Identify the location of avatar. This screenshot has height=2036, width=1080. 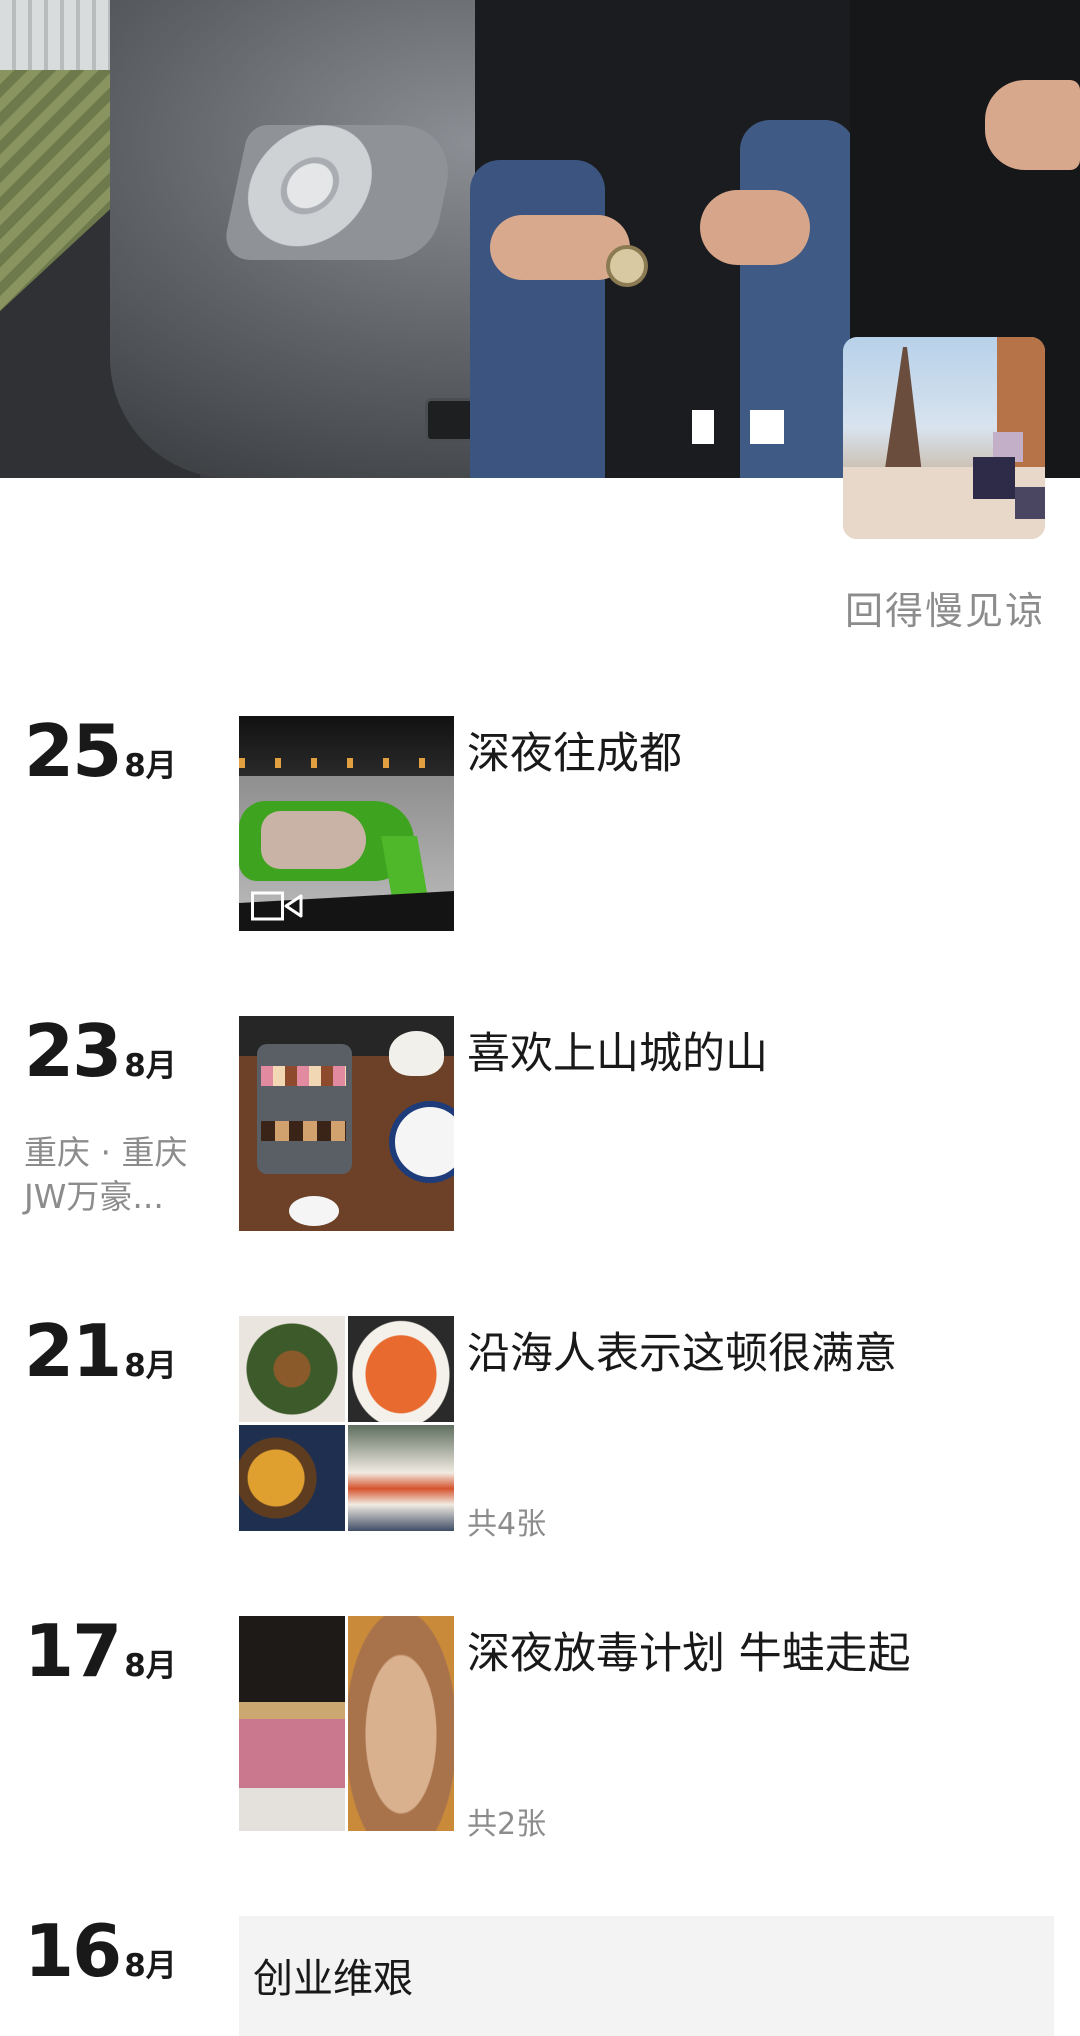
(944, 438).